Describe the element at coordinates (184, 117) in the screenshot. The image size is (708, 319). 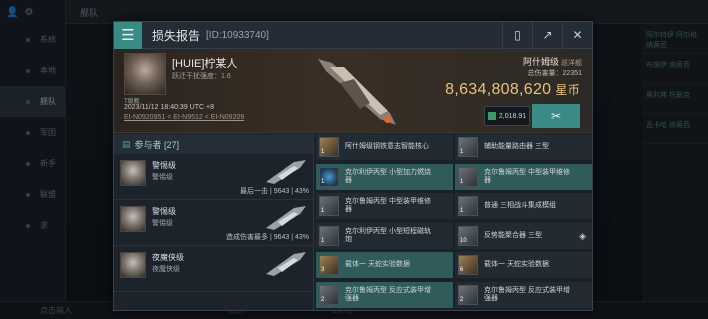
I see `kill-location-route: EI-N0920951 < EI-N9512 < EI-N09209` at that location.